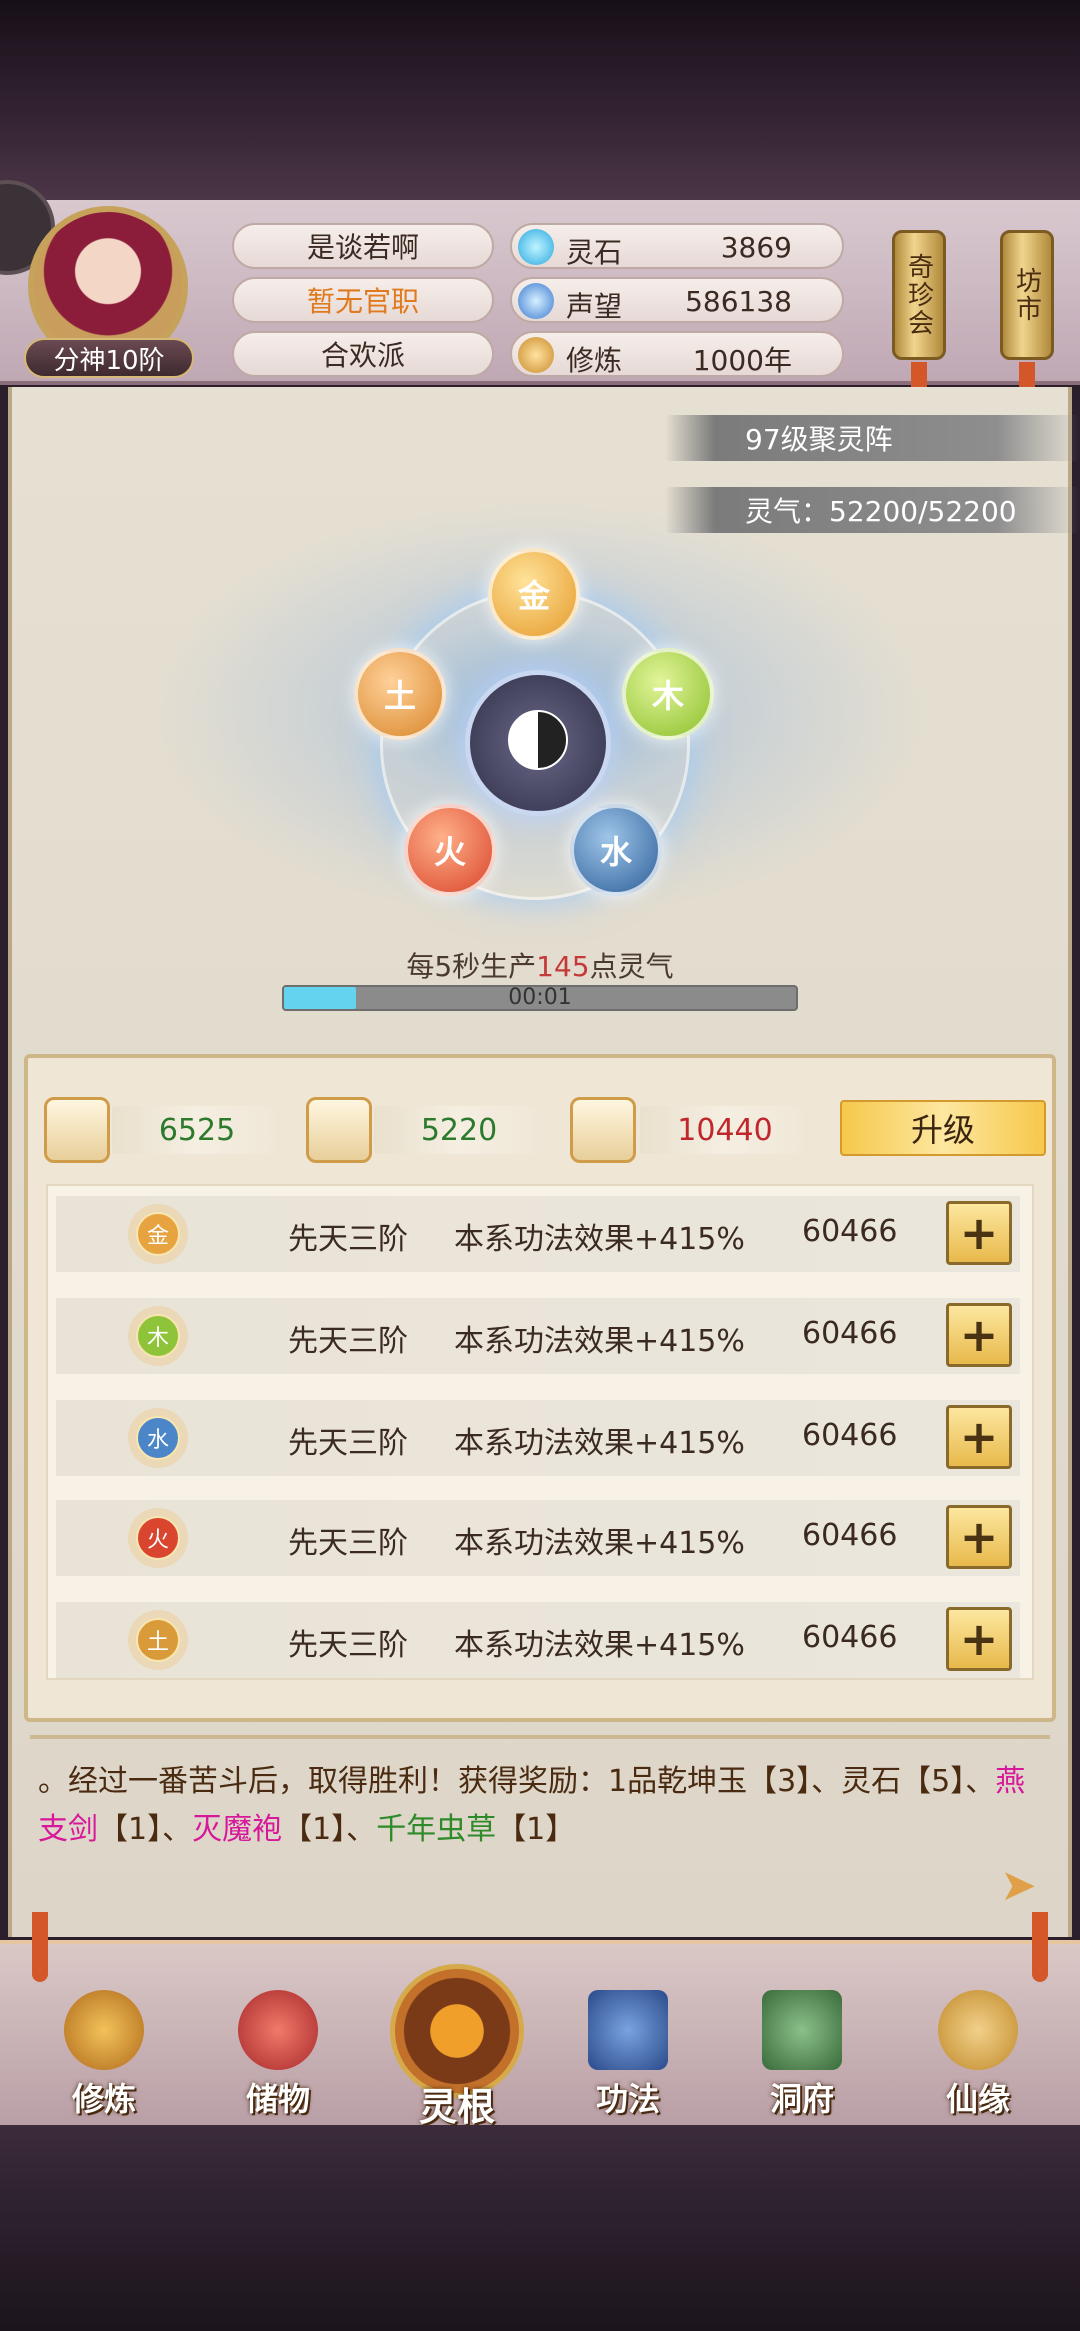 Image resolution: width=1080 pixels, height=2331 pixels. Describe the element at coordinates (459, 1130) in the screenshot. I see `wood-amount: 5220` at that location.